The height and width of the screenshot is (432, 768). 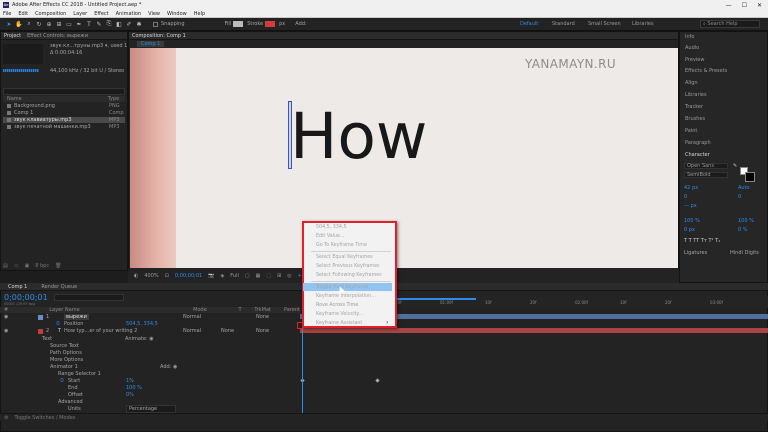 I want to click on prop-row: Animator 1 Add: ◉, so click(x=150, y=367).